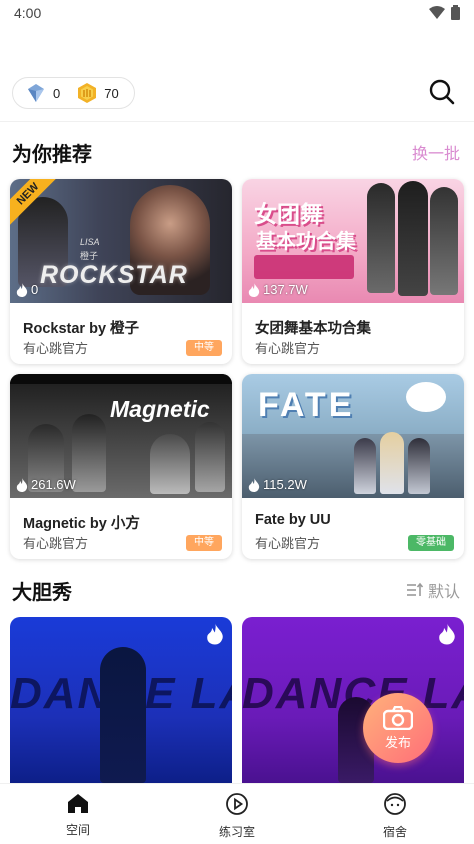 The height and width of the screenshot is (844, 474). Describe the element at coordinates (288, 214) in the screenshot. I see `thumb-title-text: 女团舞` at that location.